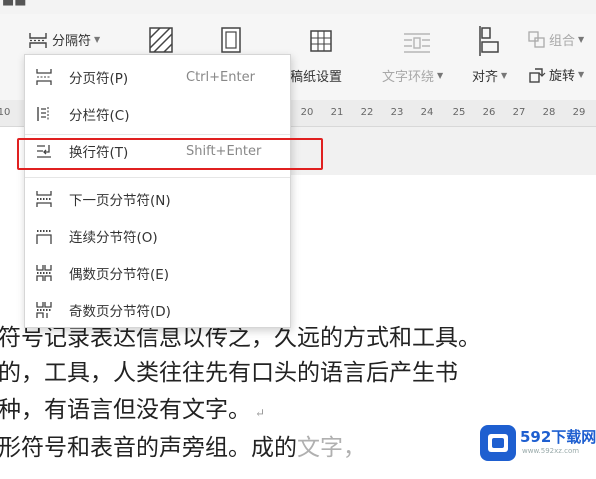 The image size is (596, 479). I want to click on ruler-tick: 23, so click(397, 112).